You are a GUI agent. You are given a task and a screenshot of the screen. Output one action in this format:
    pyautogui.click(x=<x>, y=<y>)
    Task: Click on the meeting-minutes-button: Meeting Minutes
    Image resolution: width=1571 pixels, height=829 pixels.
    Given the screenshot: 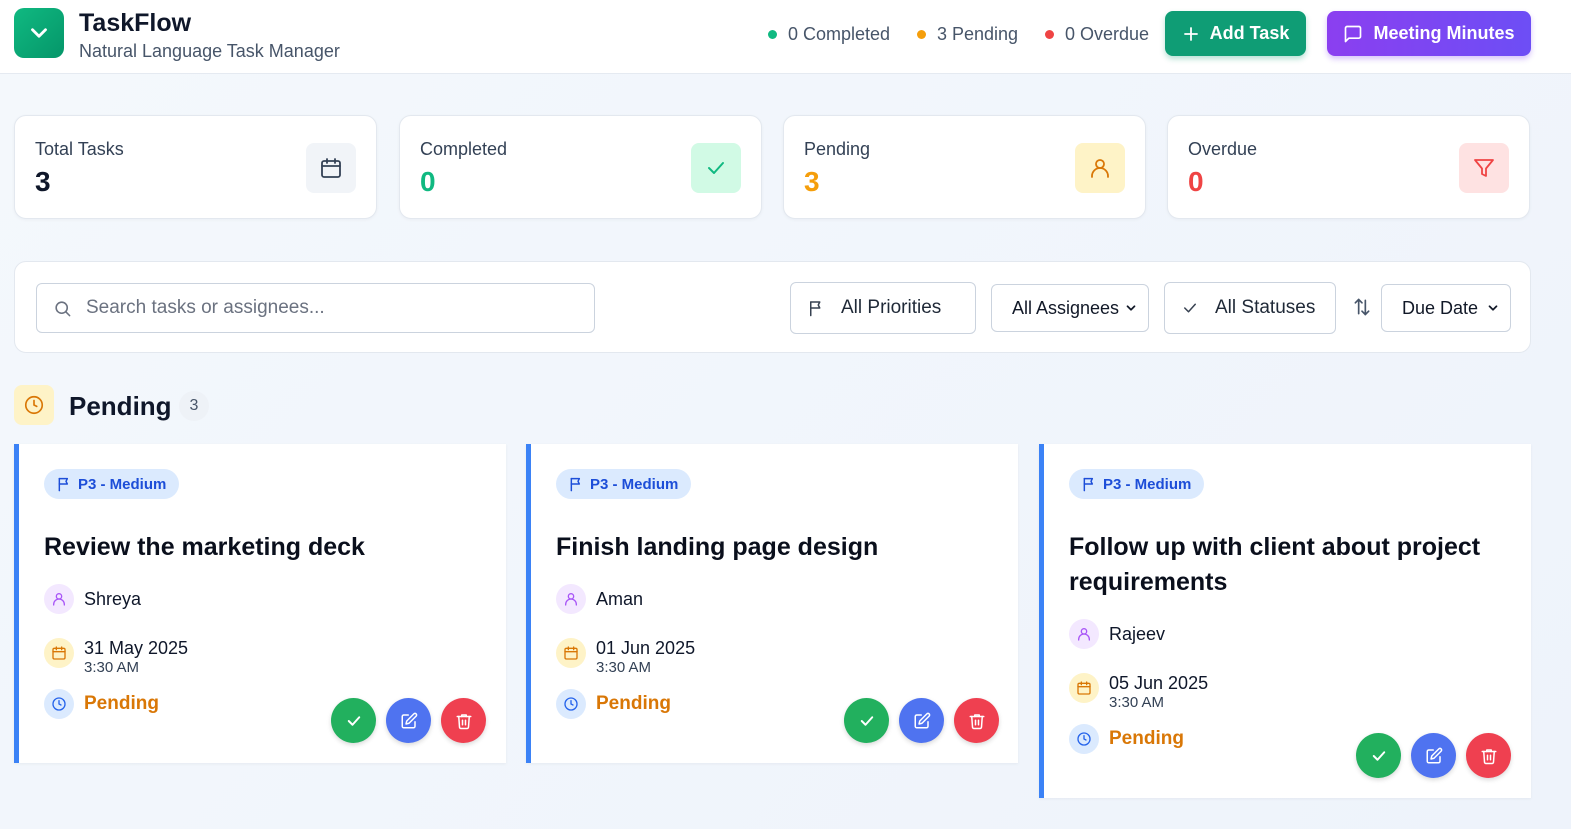 What is the action you would take?
    pyautogui.click(x=1429, y=33)
    